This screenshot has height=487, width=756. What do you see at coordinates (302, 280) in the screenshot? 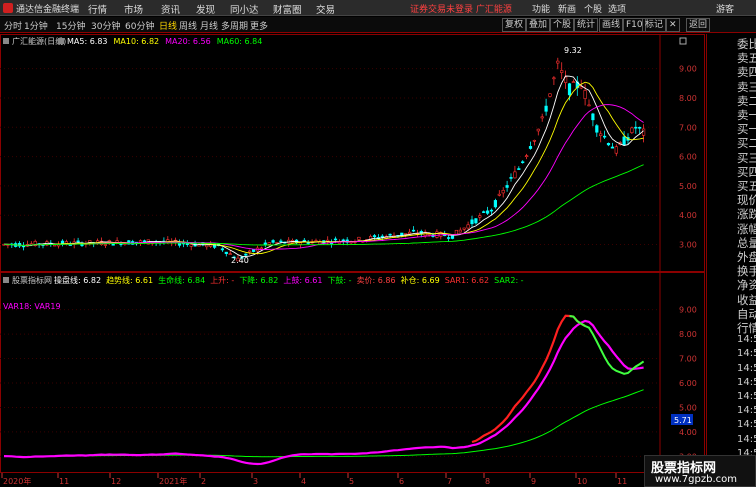
I see `indicator-value: 上鼓: 6.61` at bounding box center [302, 280].